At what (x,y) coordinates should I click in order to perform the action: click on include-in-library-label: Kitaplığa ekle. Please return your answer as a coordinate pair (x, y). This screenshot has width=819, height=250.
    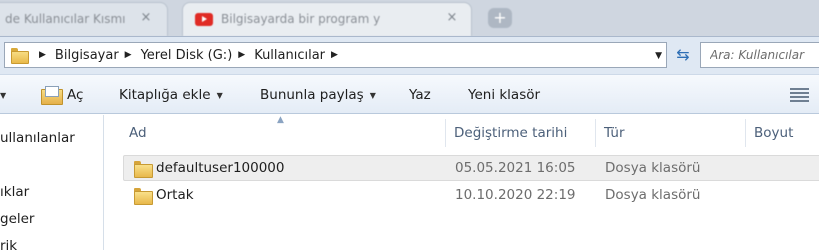
    Looking at the image, I should click on (165, 95).